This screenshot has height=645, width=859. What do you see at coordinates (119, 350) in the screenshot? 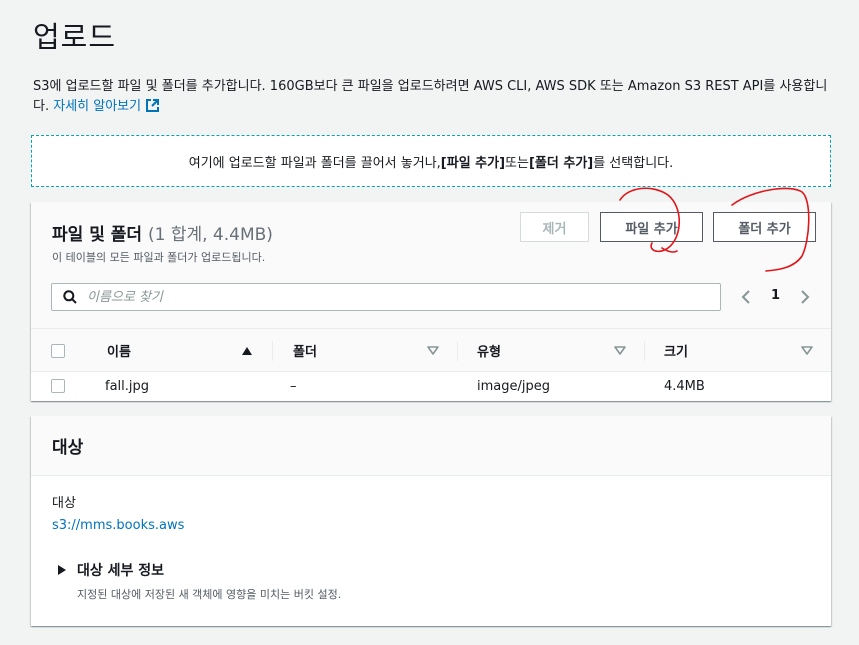
I see `column-header-name: 이름` at bounding box center [119, 350].